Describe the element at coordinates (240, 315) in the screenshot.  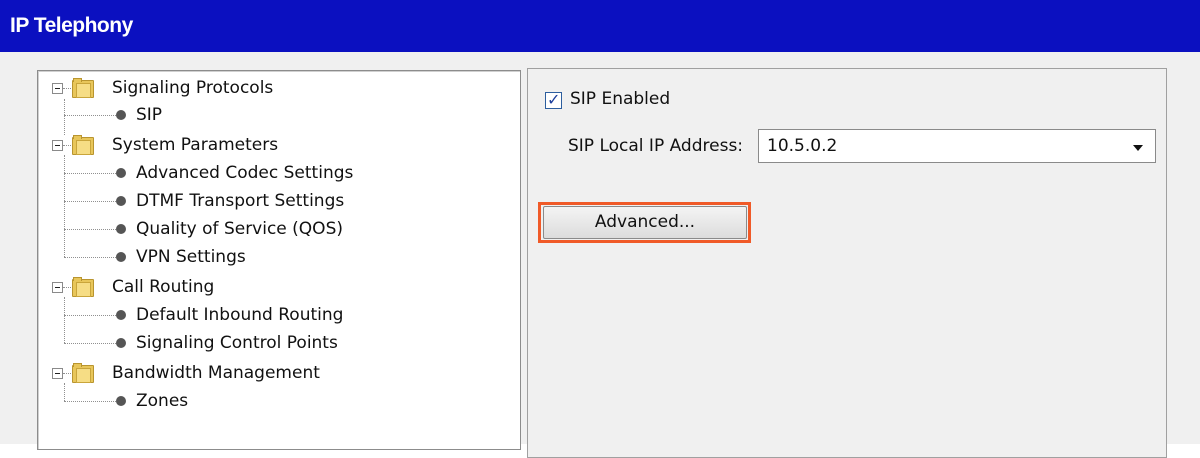
I see `tree-item-label: Default Inbound Routing` at that location.